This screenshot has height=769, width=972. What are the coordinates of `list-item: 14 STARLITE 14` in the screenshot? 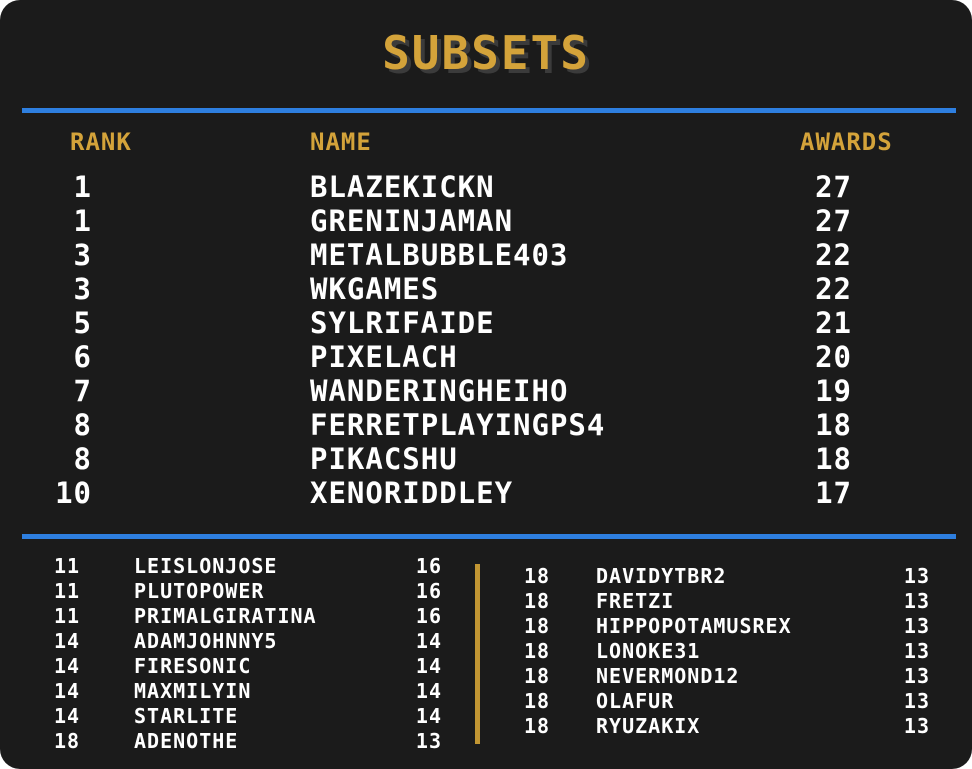 It's located at (235, 716).